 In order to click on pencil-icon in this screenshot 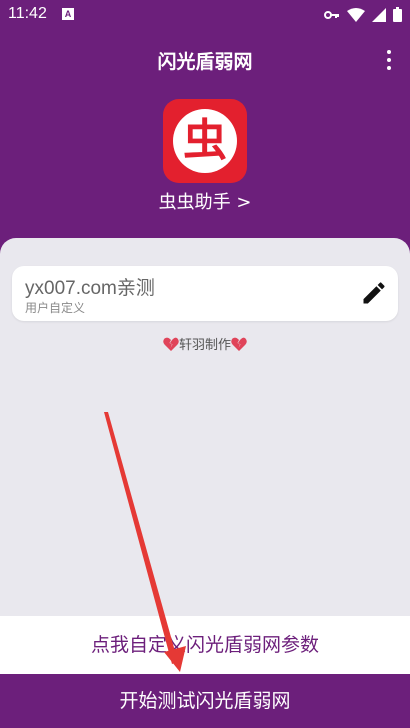, I will do `click(374, 293)`.